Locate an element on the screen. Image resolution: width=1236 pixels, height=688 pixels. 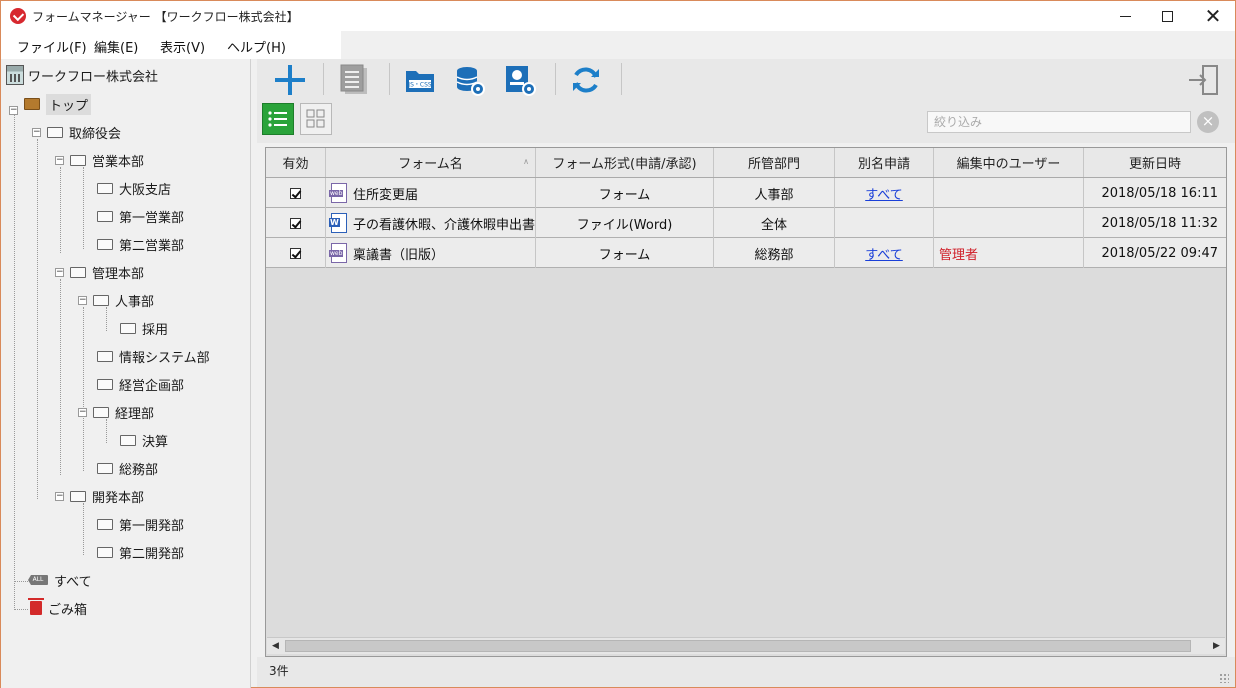
tree-node-dev-hq: − 開発本部 is located at coordinates (99, 496).